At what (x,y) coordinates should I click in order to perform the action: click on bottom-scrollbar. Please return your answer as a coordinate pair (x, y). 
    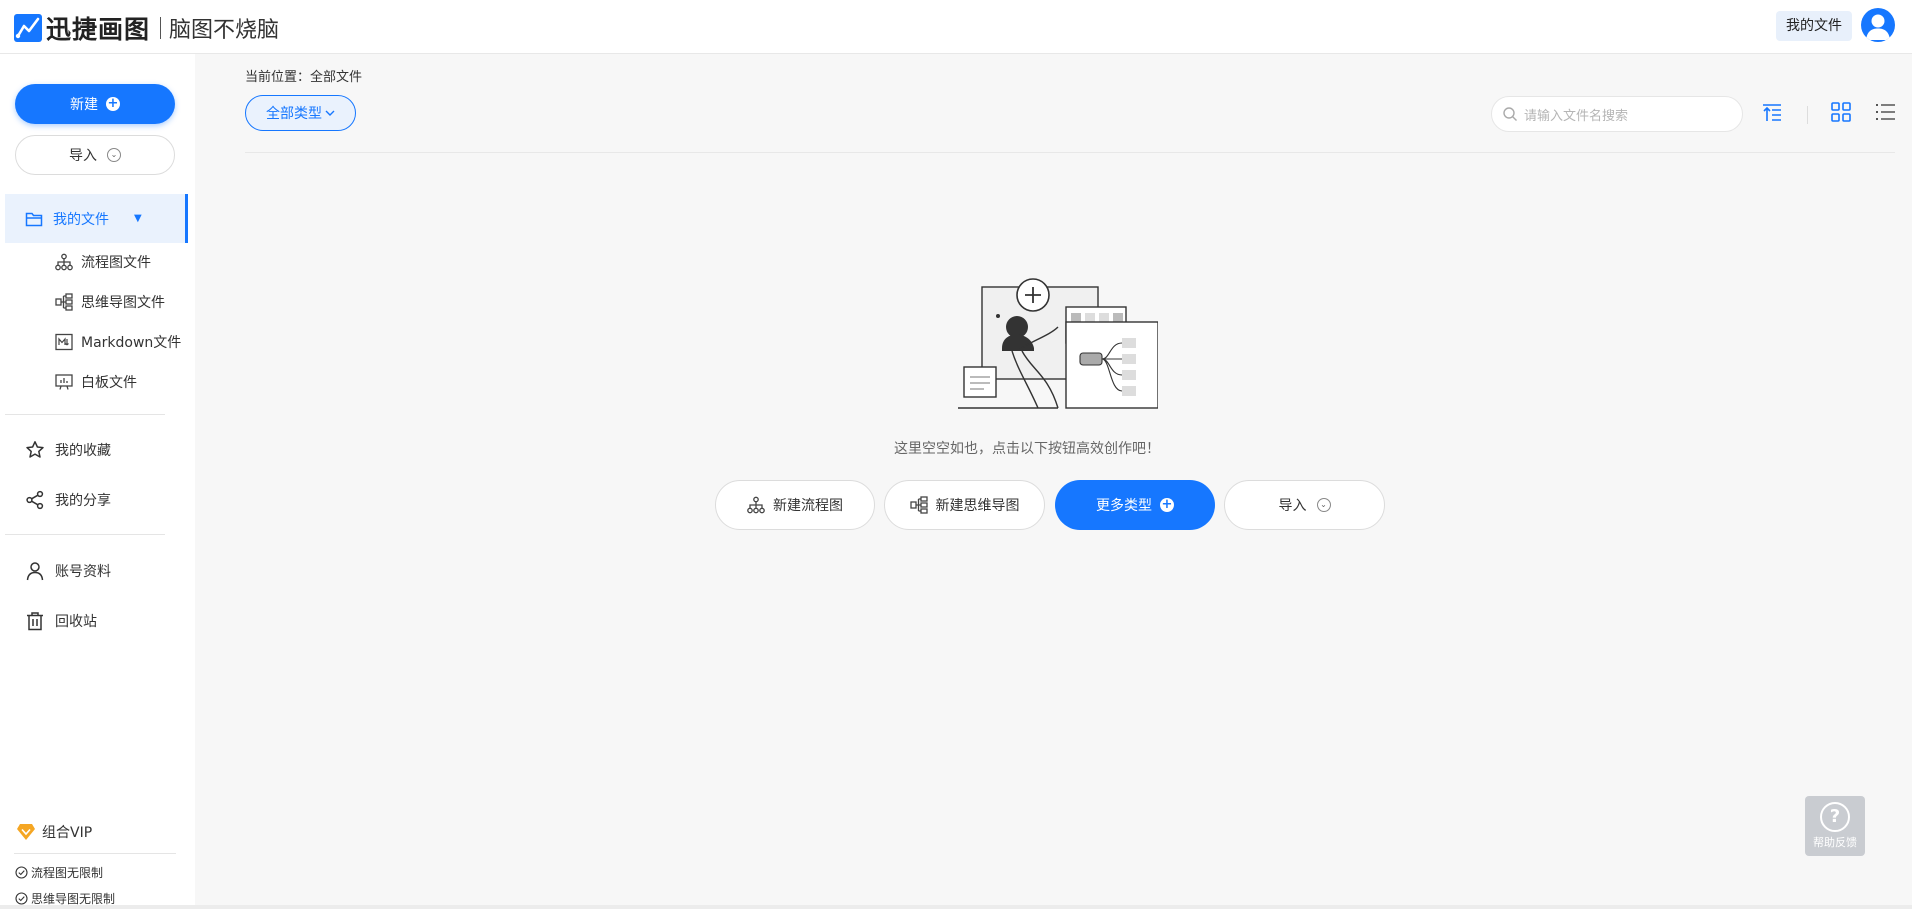
    Looking at the image, I should click on (956, 907).